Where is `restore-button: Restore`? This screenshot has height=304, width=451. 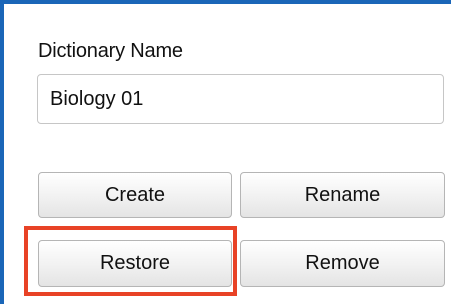
restore-button: Restore is located at coordinates (135, 263).